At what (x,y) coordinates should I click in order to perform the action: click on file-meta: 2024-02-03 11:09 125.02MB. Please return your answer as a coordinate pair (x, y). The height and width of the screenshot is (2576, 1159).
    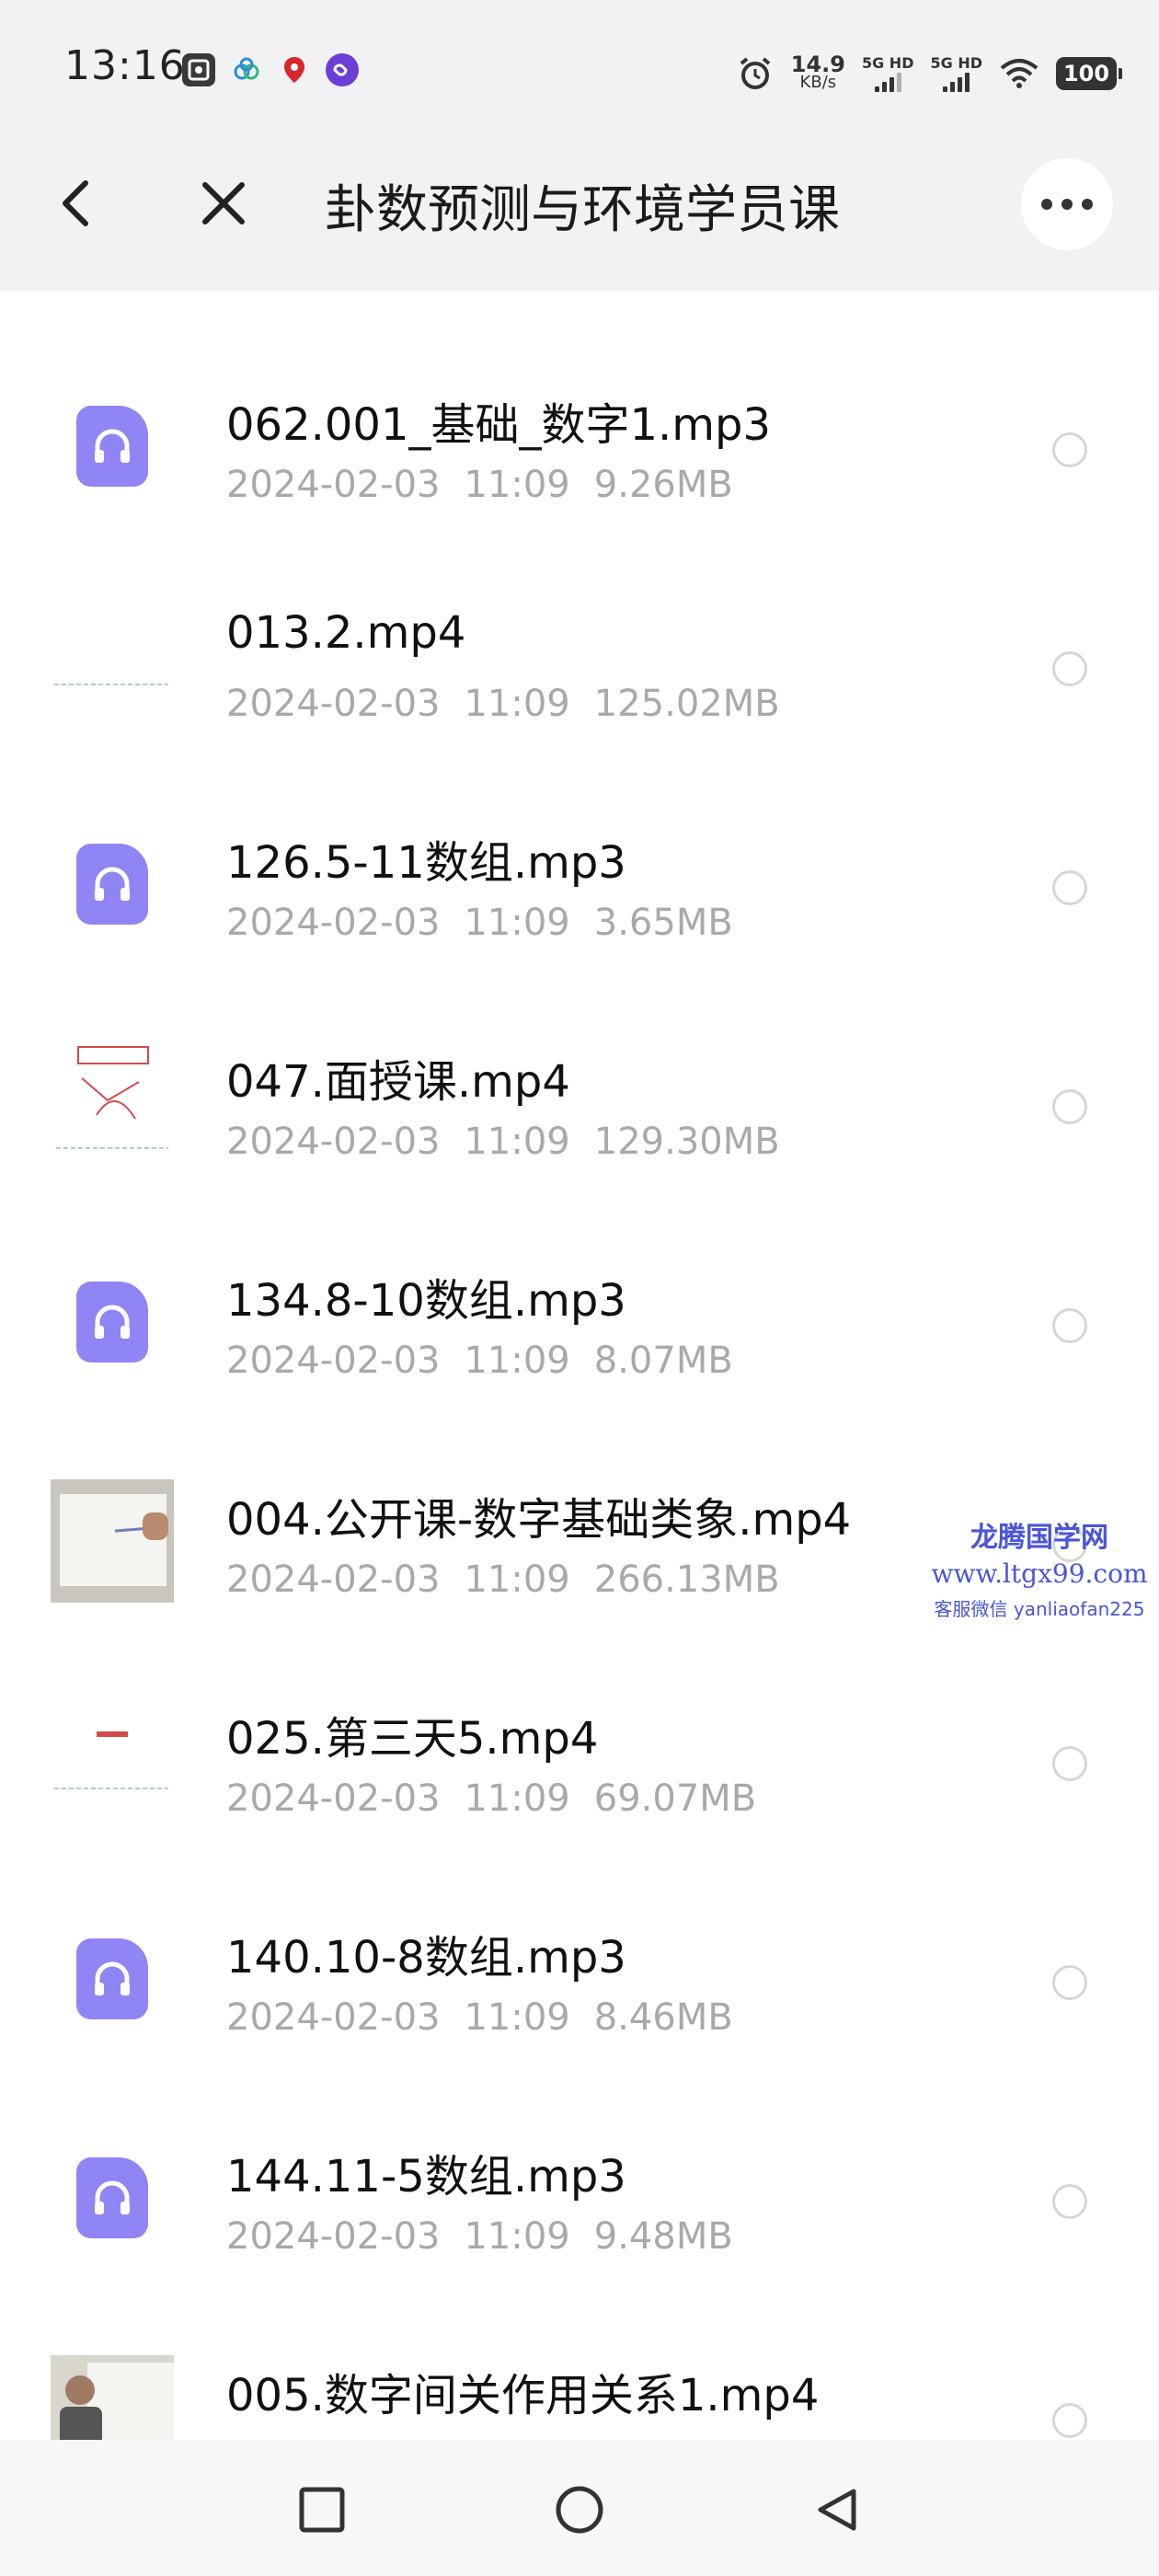
    Looking at the image, I should click on (515, 704).